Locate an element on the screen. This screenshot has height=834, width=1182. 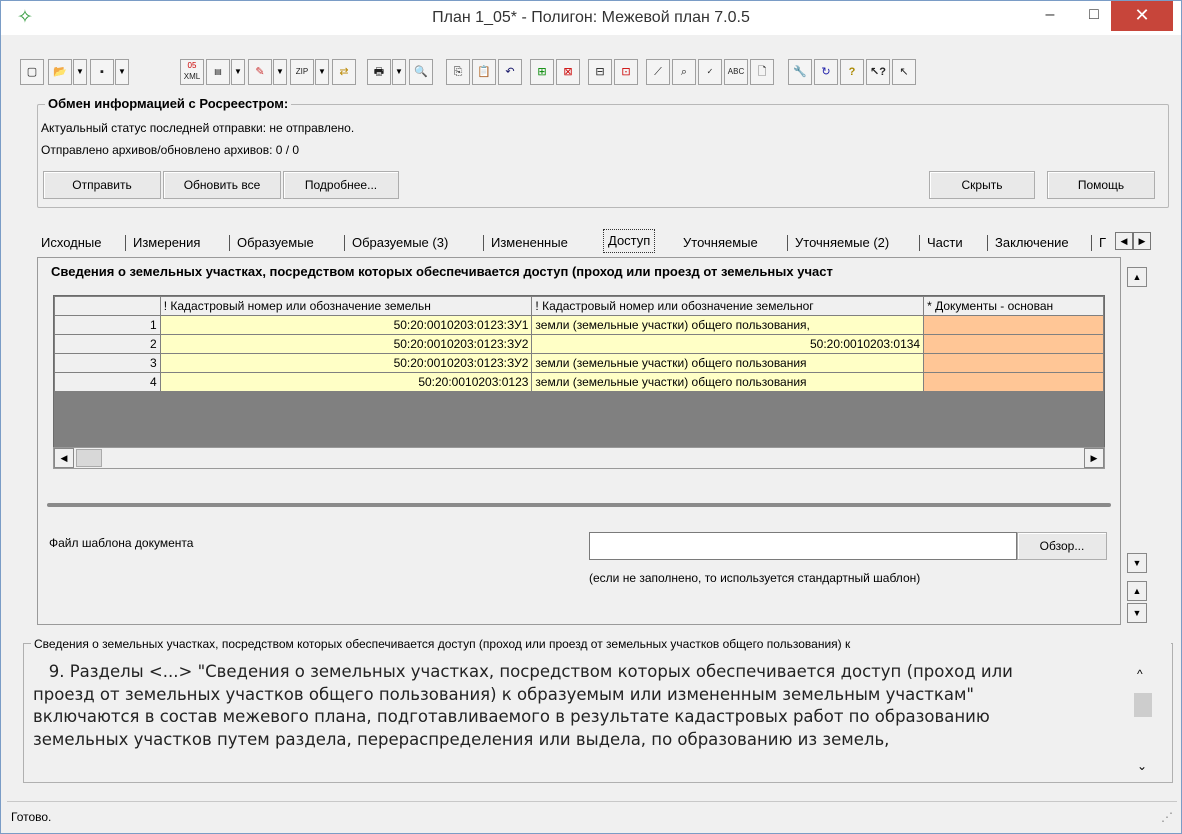
new-icon: ▢ is located at coordinates (32, 72).